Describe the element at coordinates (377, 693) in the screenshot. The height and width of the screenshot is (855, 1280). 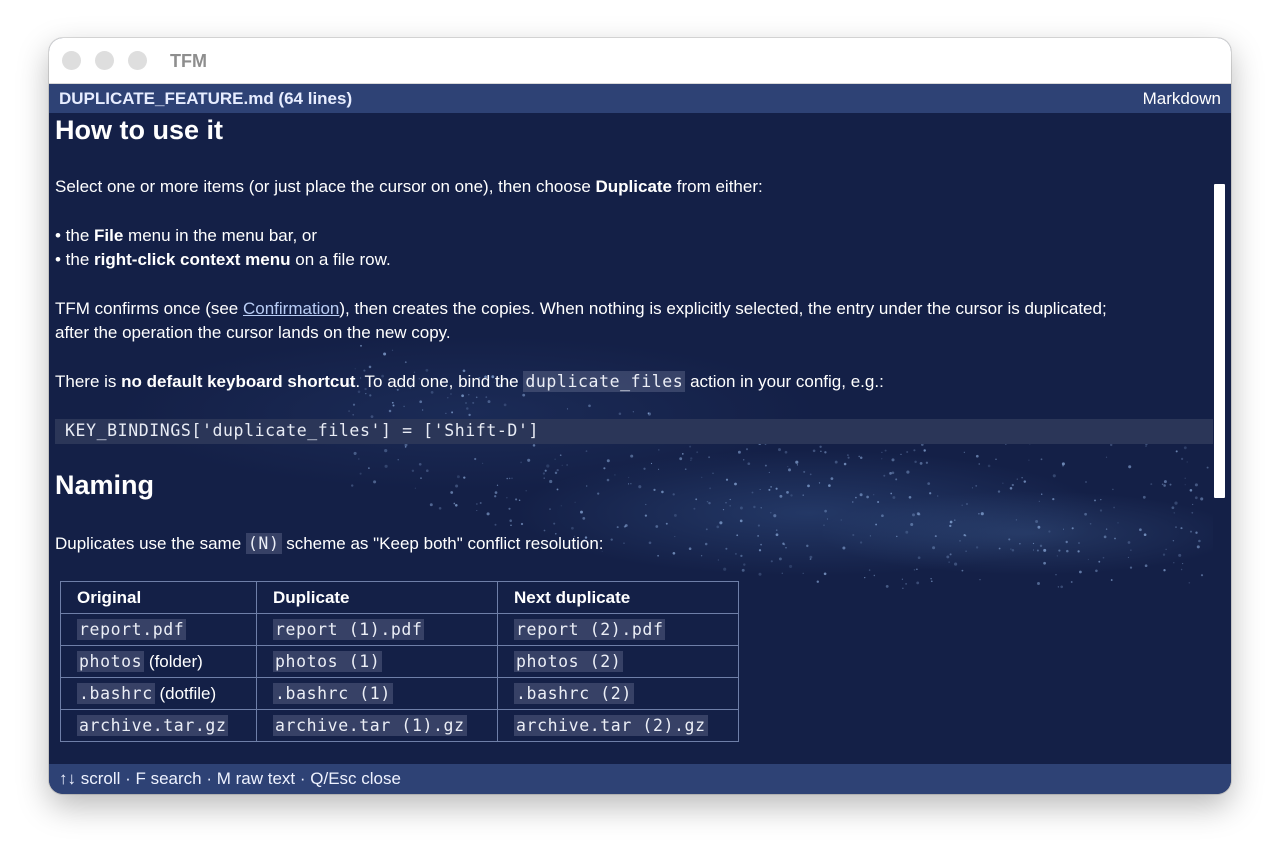
I see `cell-duplicate: .bashrc (1)` at that location.